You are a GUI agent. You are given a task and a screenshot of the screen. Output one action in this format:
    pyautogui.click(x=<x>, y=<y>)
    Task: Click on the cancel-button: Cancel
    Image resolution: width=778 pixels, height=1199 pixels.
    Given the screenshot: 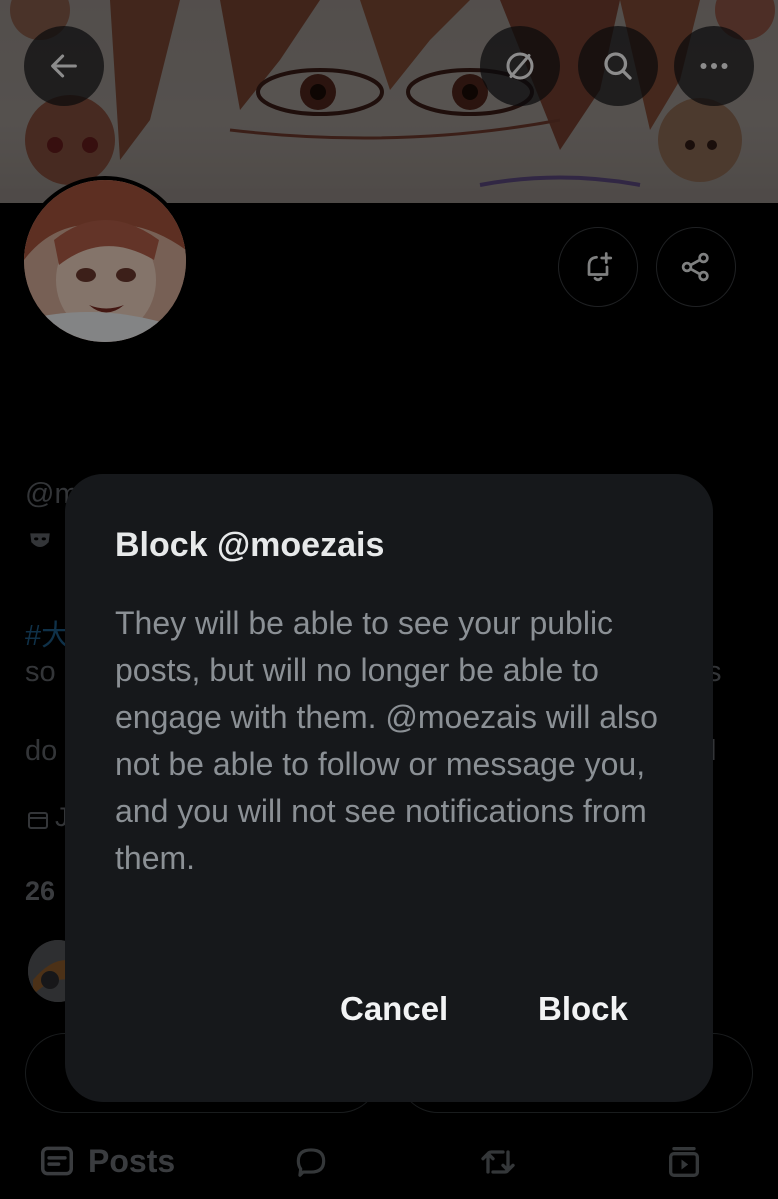 What is the action you would take?
    pyautogui.click(x=394, y=1009)
    